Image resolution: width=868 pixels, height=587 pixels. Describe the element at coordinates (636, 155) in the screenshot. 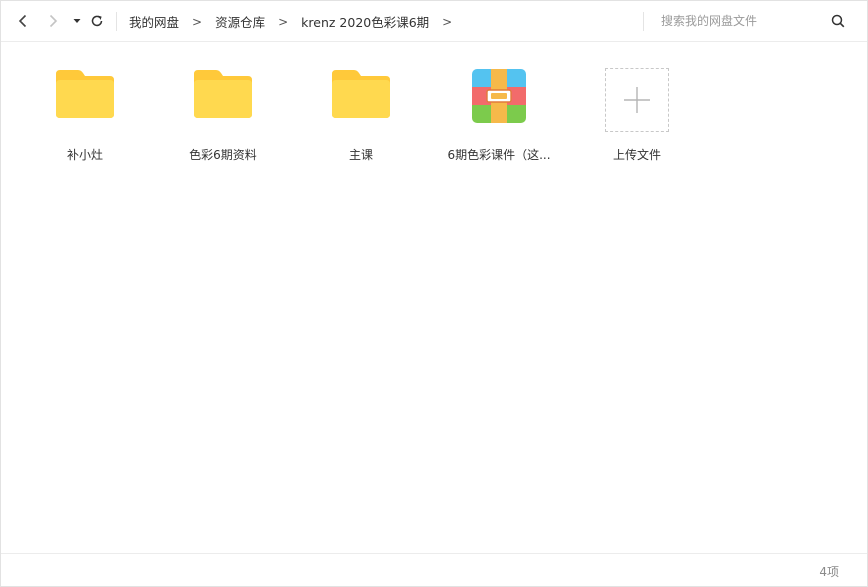

I see `upload-label: 上传文件` at that location.